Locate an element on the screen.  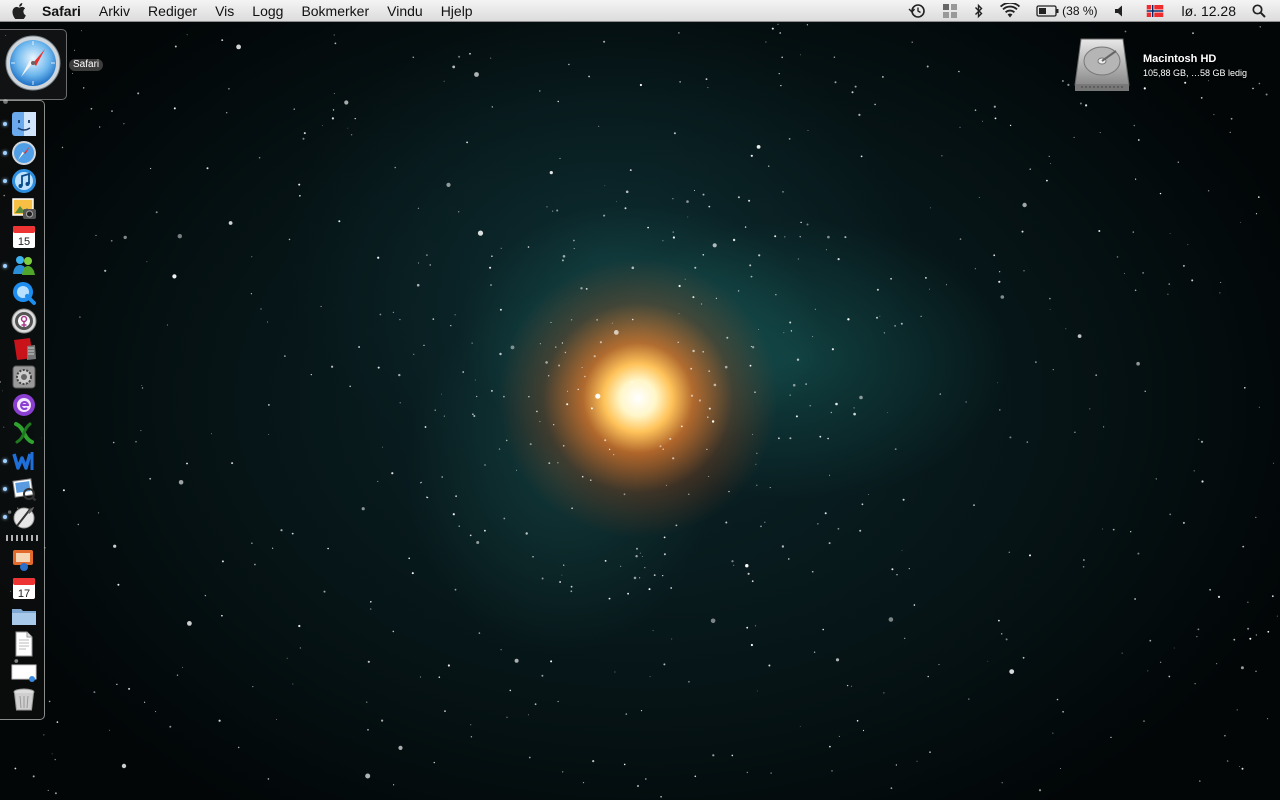
script-editor-icon is located at coordinates (24, 517).